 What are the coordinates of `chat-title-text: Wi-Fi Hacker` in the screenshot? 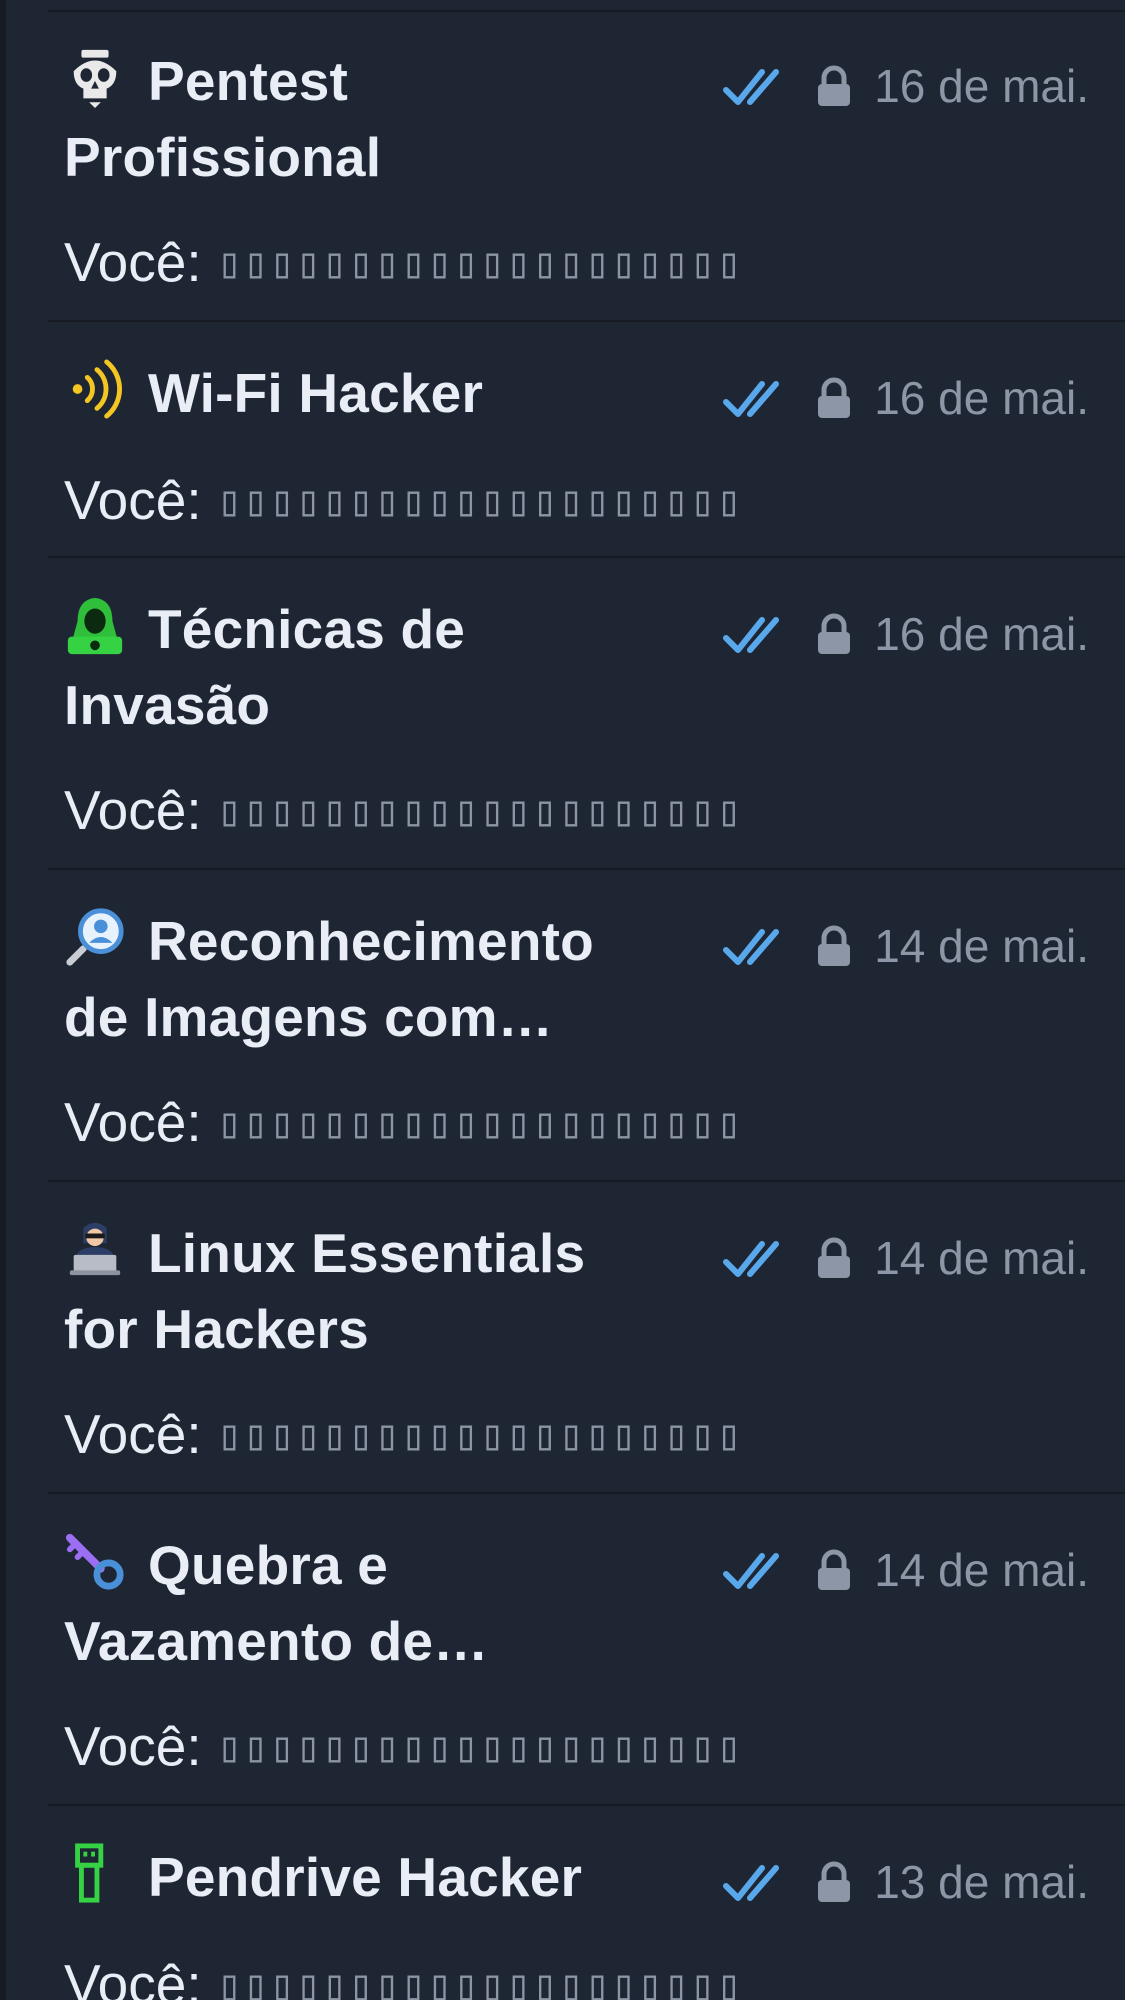 It's located at (316, 393).